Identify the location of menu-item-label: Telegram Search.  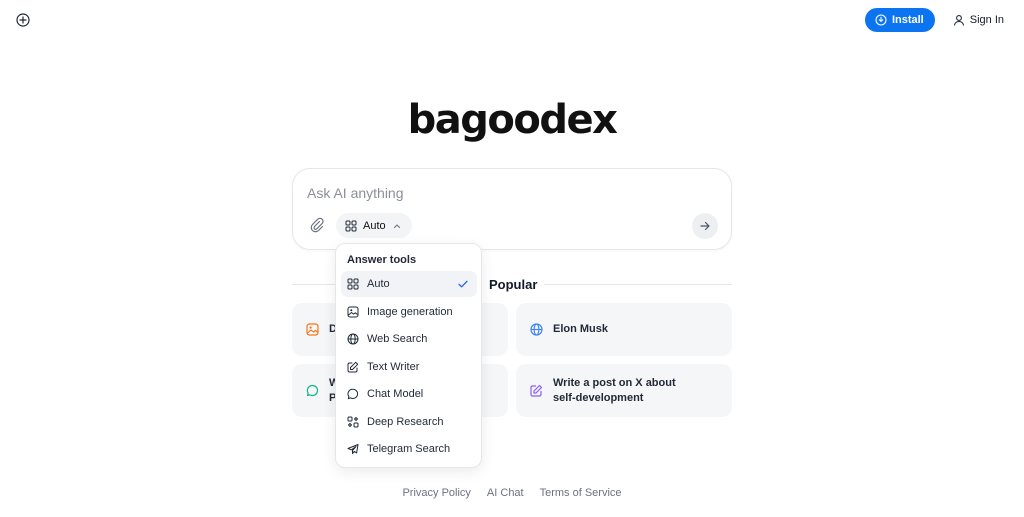
(409, 449).